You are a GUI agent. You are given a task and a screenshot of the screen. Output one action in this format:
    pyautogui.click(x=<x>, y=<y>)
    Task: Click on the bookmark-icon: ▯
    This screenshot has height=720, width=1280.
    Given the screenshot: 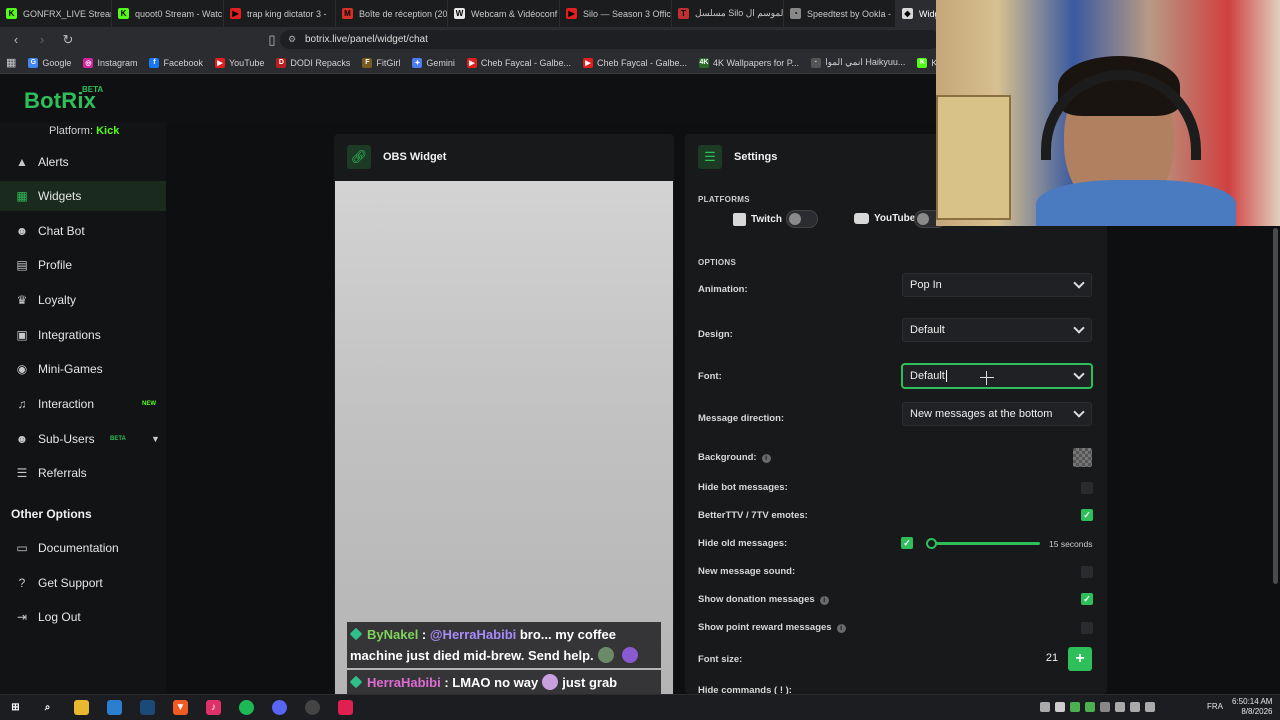 What is the action you would take?
    pyautogui.click(x=272, y=40)
    